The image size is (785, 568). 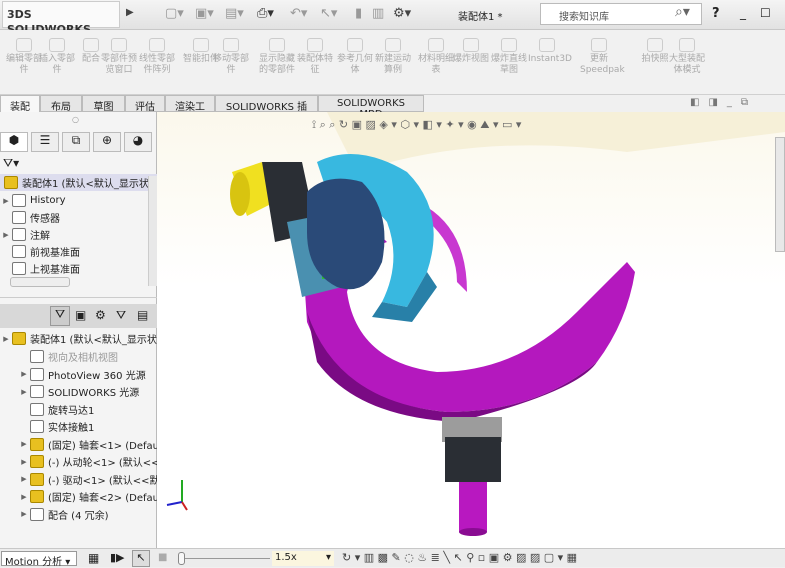 I want to click on solidworks-logo: 3DS SOLIDWORKS, so click(x=61, y=18).